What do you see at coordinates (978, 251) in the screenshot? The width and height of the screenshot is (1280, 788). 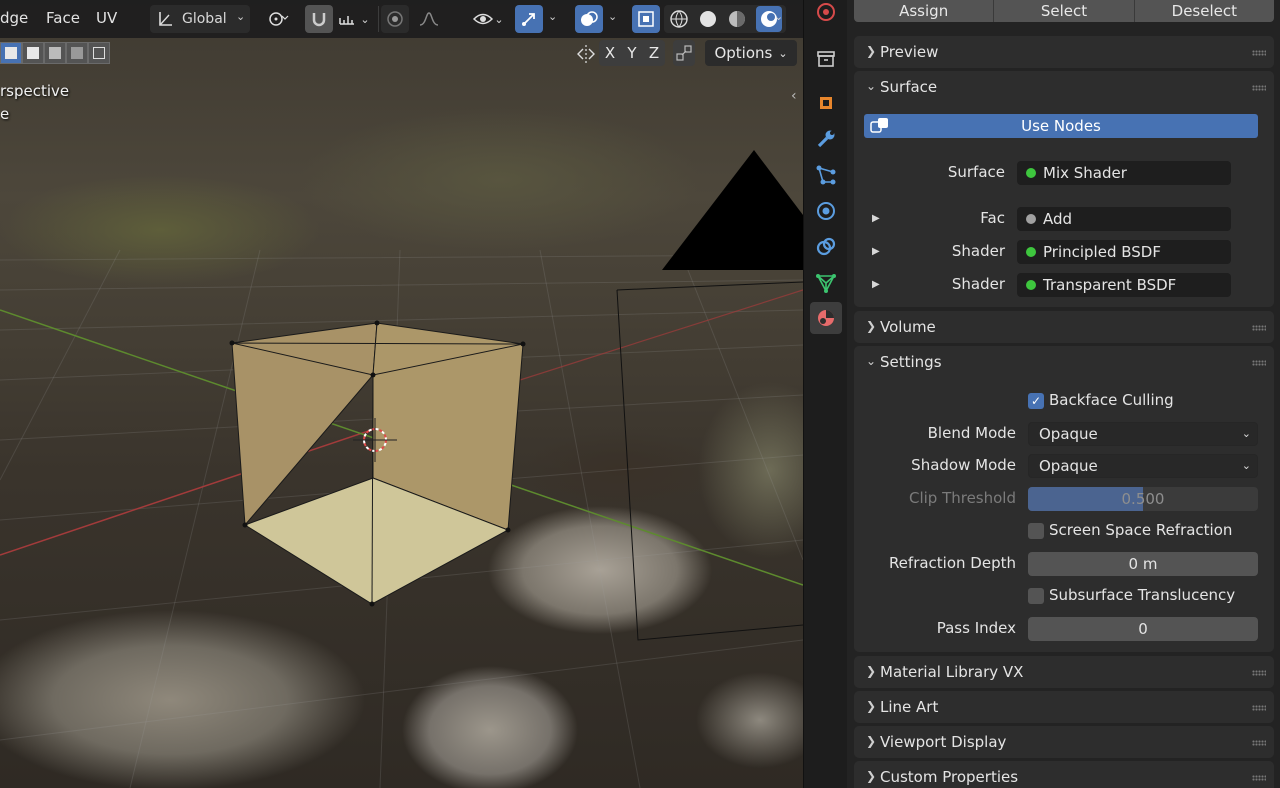 I see `shader1-input-label: Shader` at bounding box center [978, 251].